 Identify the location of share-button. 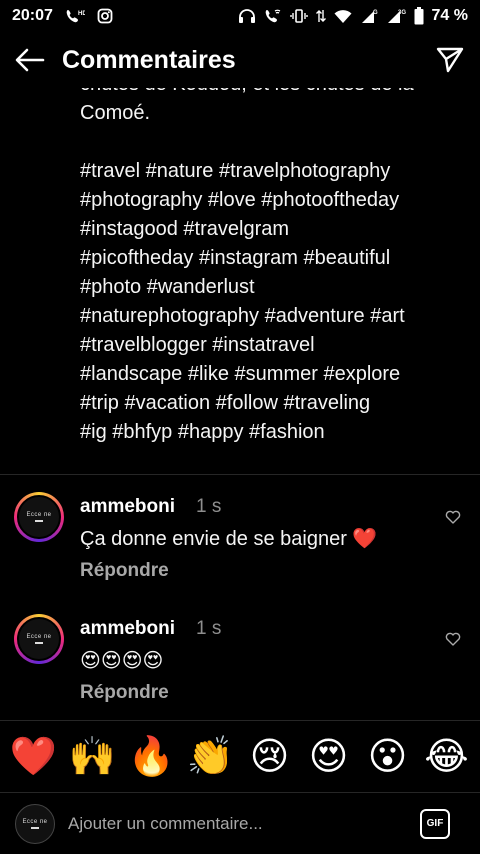
(450, 60).